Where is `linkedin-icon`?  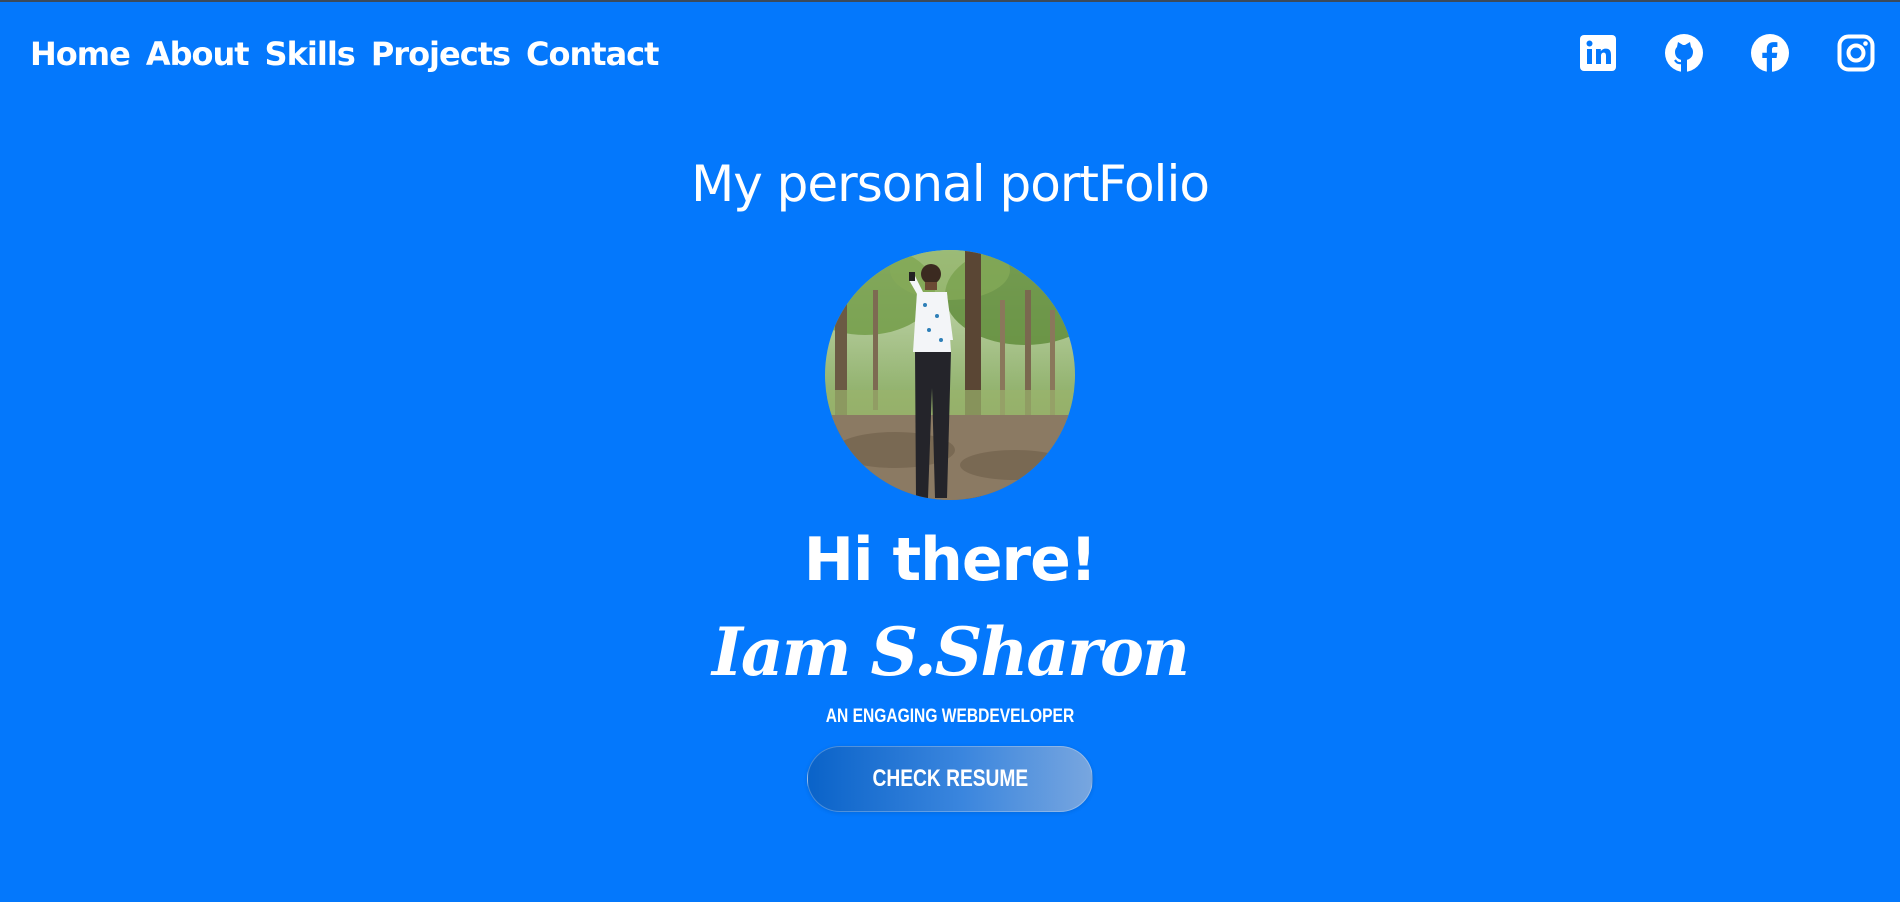 linkedin-icon is located at coordinates (1598, 53).